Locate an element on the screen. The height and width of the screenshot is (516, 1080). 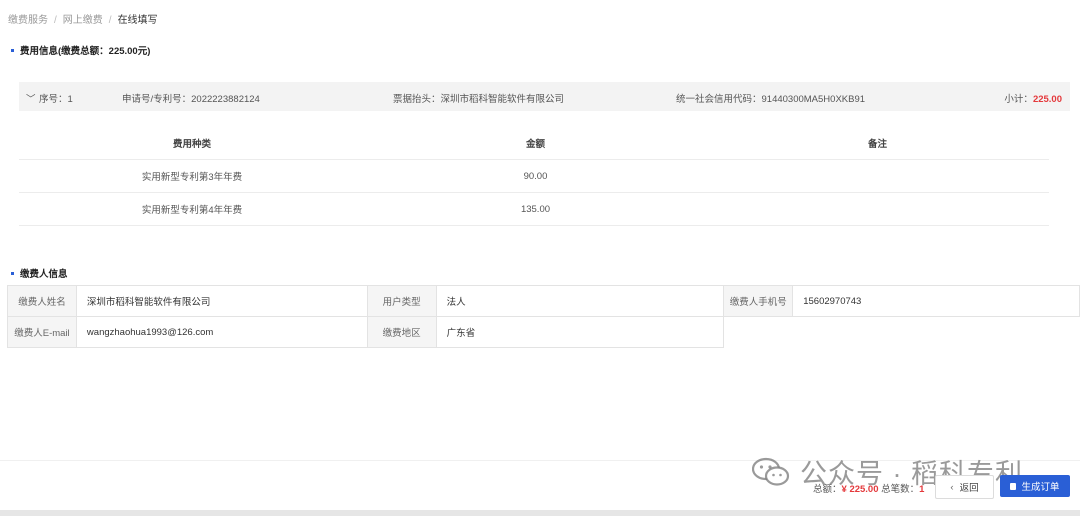
payer-info-section-title: 缴费人信息 is located at coordinates (39, 273).